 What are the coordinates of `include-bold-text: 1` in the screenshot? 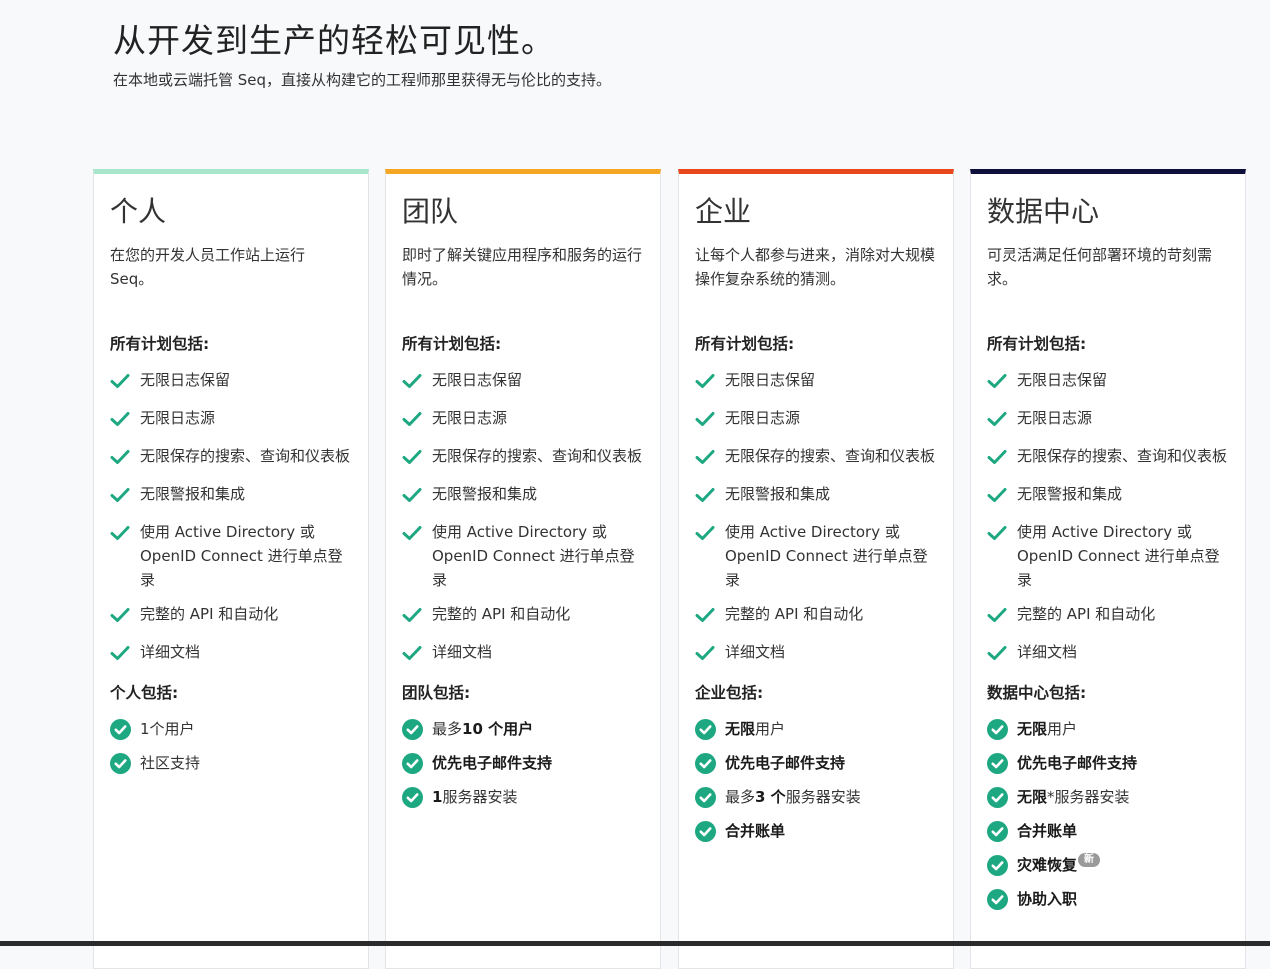 It's located at (437, 797).